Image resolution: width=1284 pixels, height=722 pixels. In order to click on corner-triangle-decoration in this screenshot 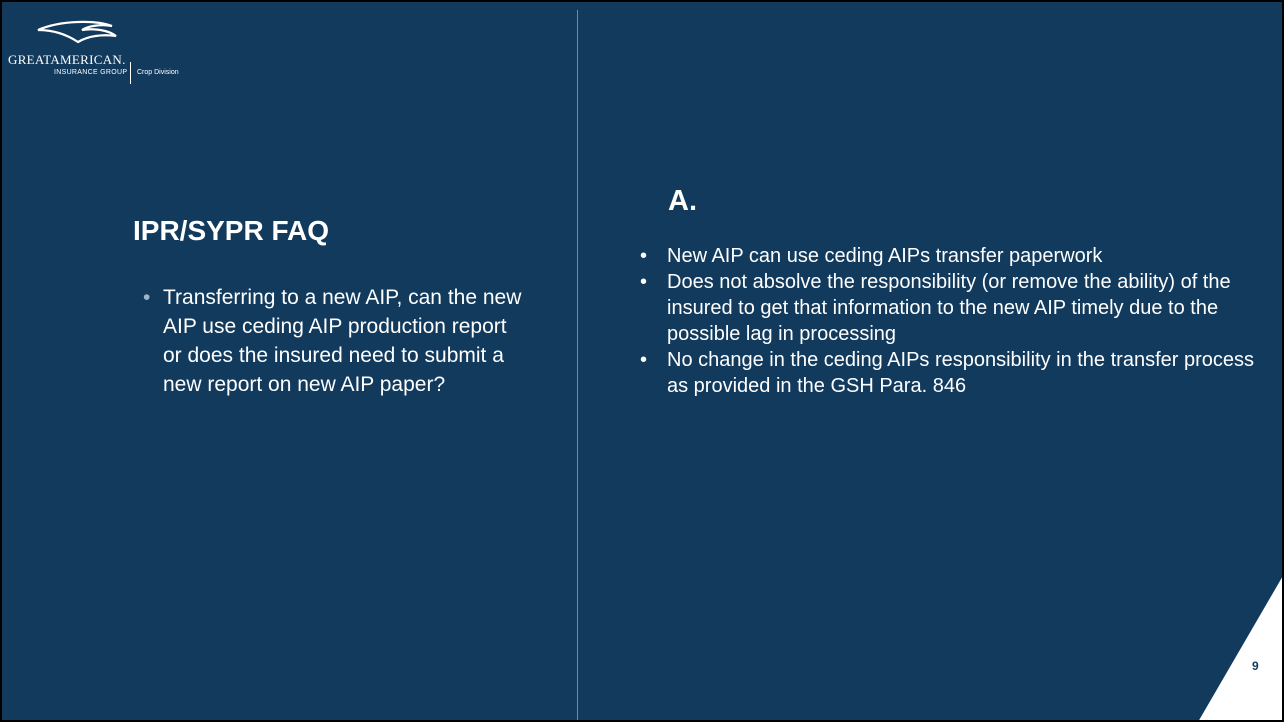, I will do `click(1241, 648)`.